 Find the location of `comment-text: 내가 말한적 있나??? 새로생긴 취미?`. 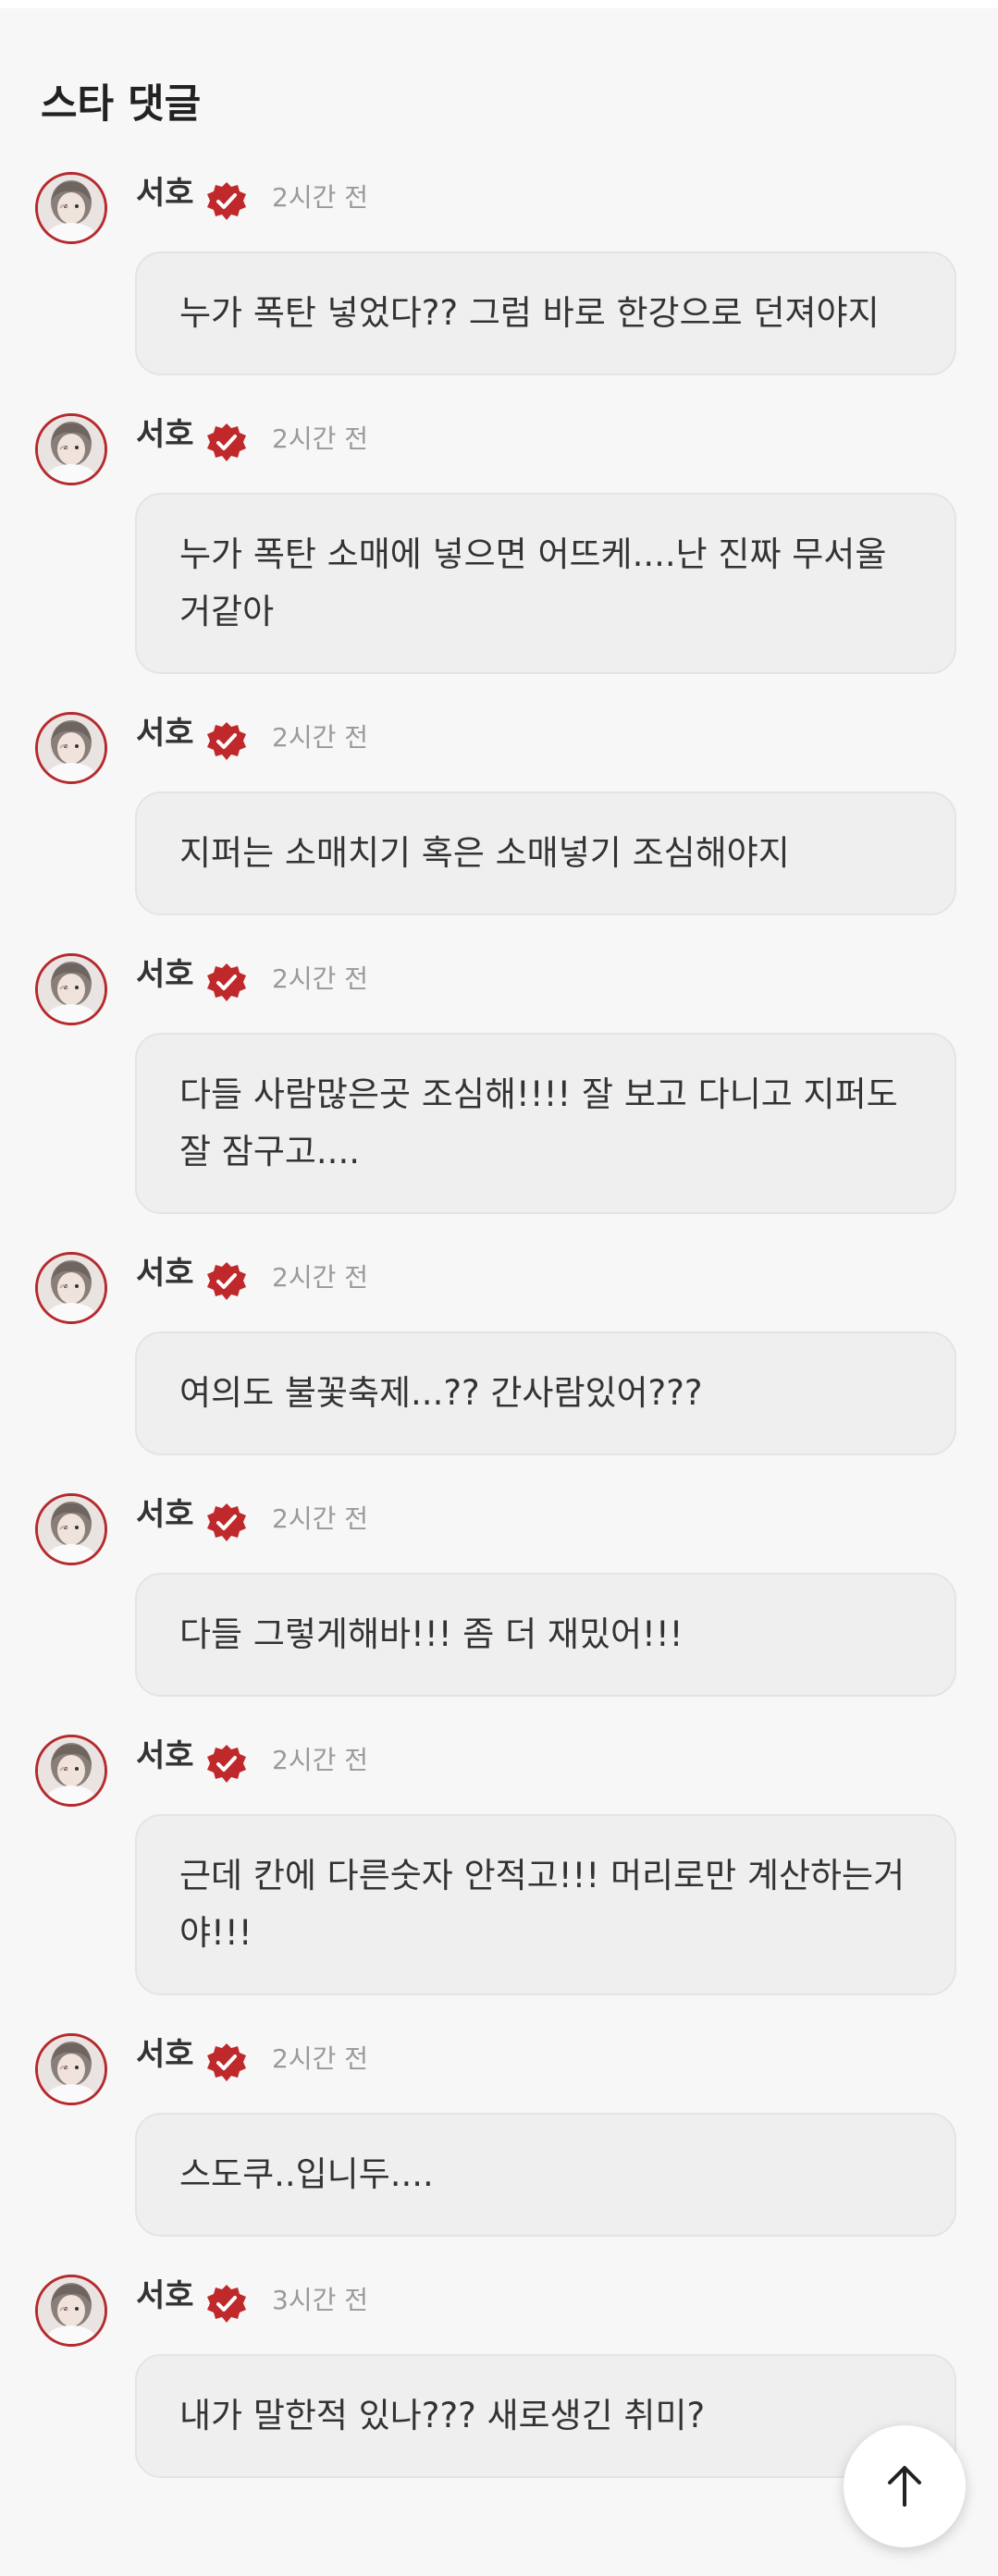

comment-text: 내가 말한적 있나??? 새로생긴 취미? is located at coordinates (545, 2416).